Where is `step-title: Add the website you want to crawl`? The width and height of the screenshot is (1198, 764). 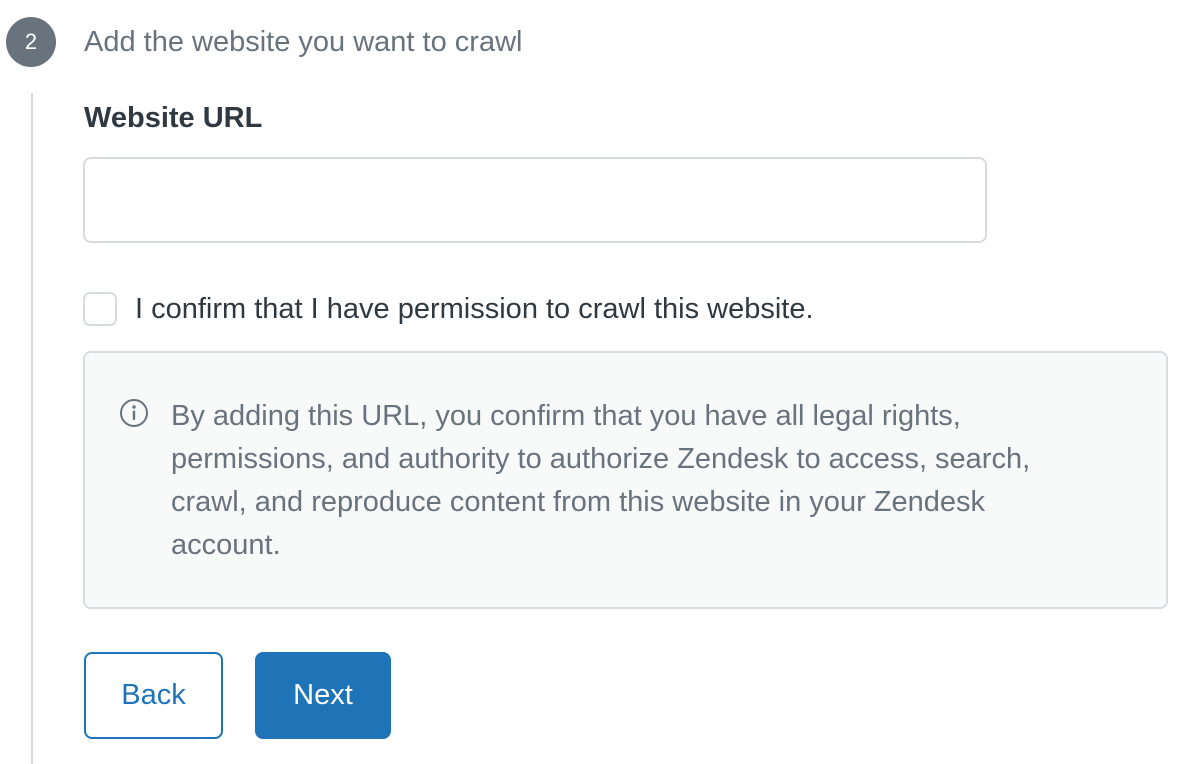 step-title: Add the website you want to crawl is located at coordinates (303, 42).